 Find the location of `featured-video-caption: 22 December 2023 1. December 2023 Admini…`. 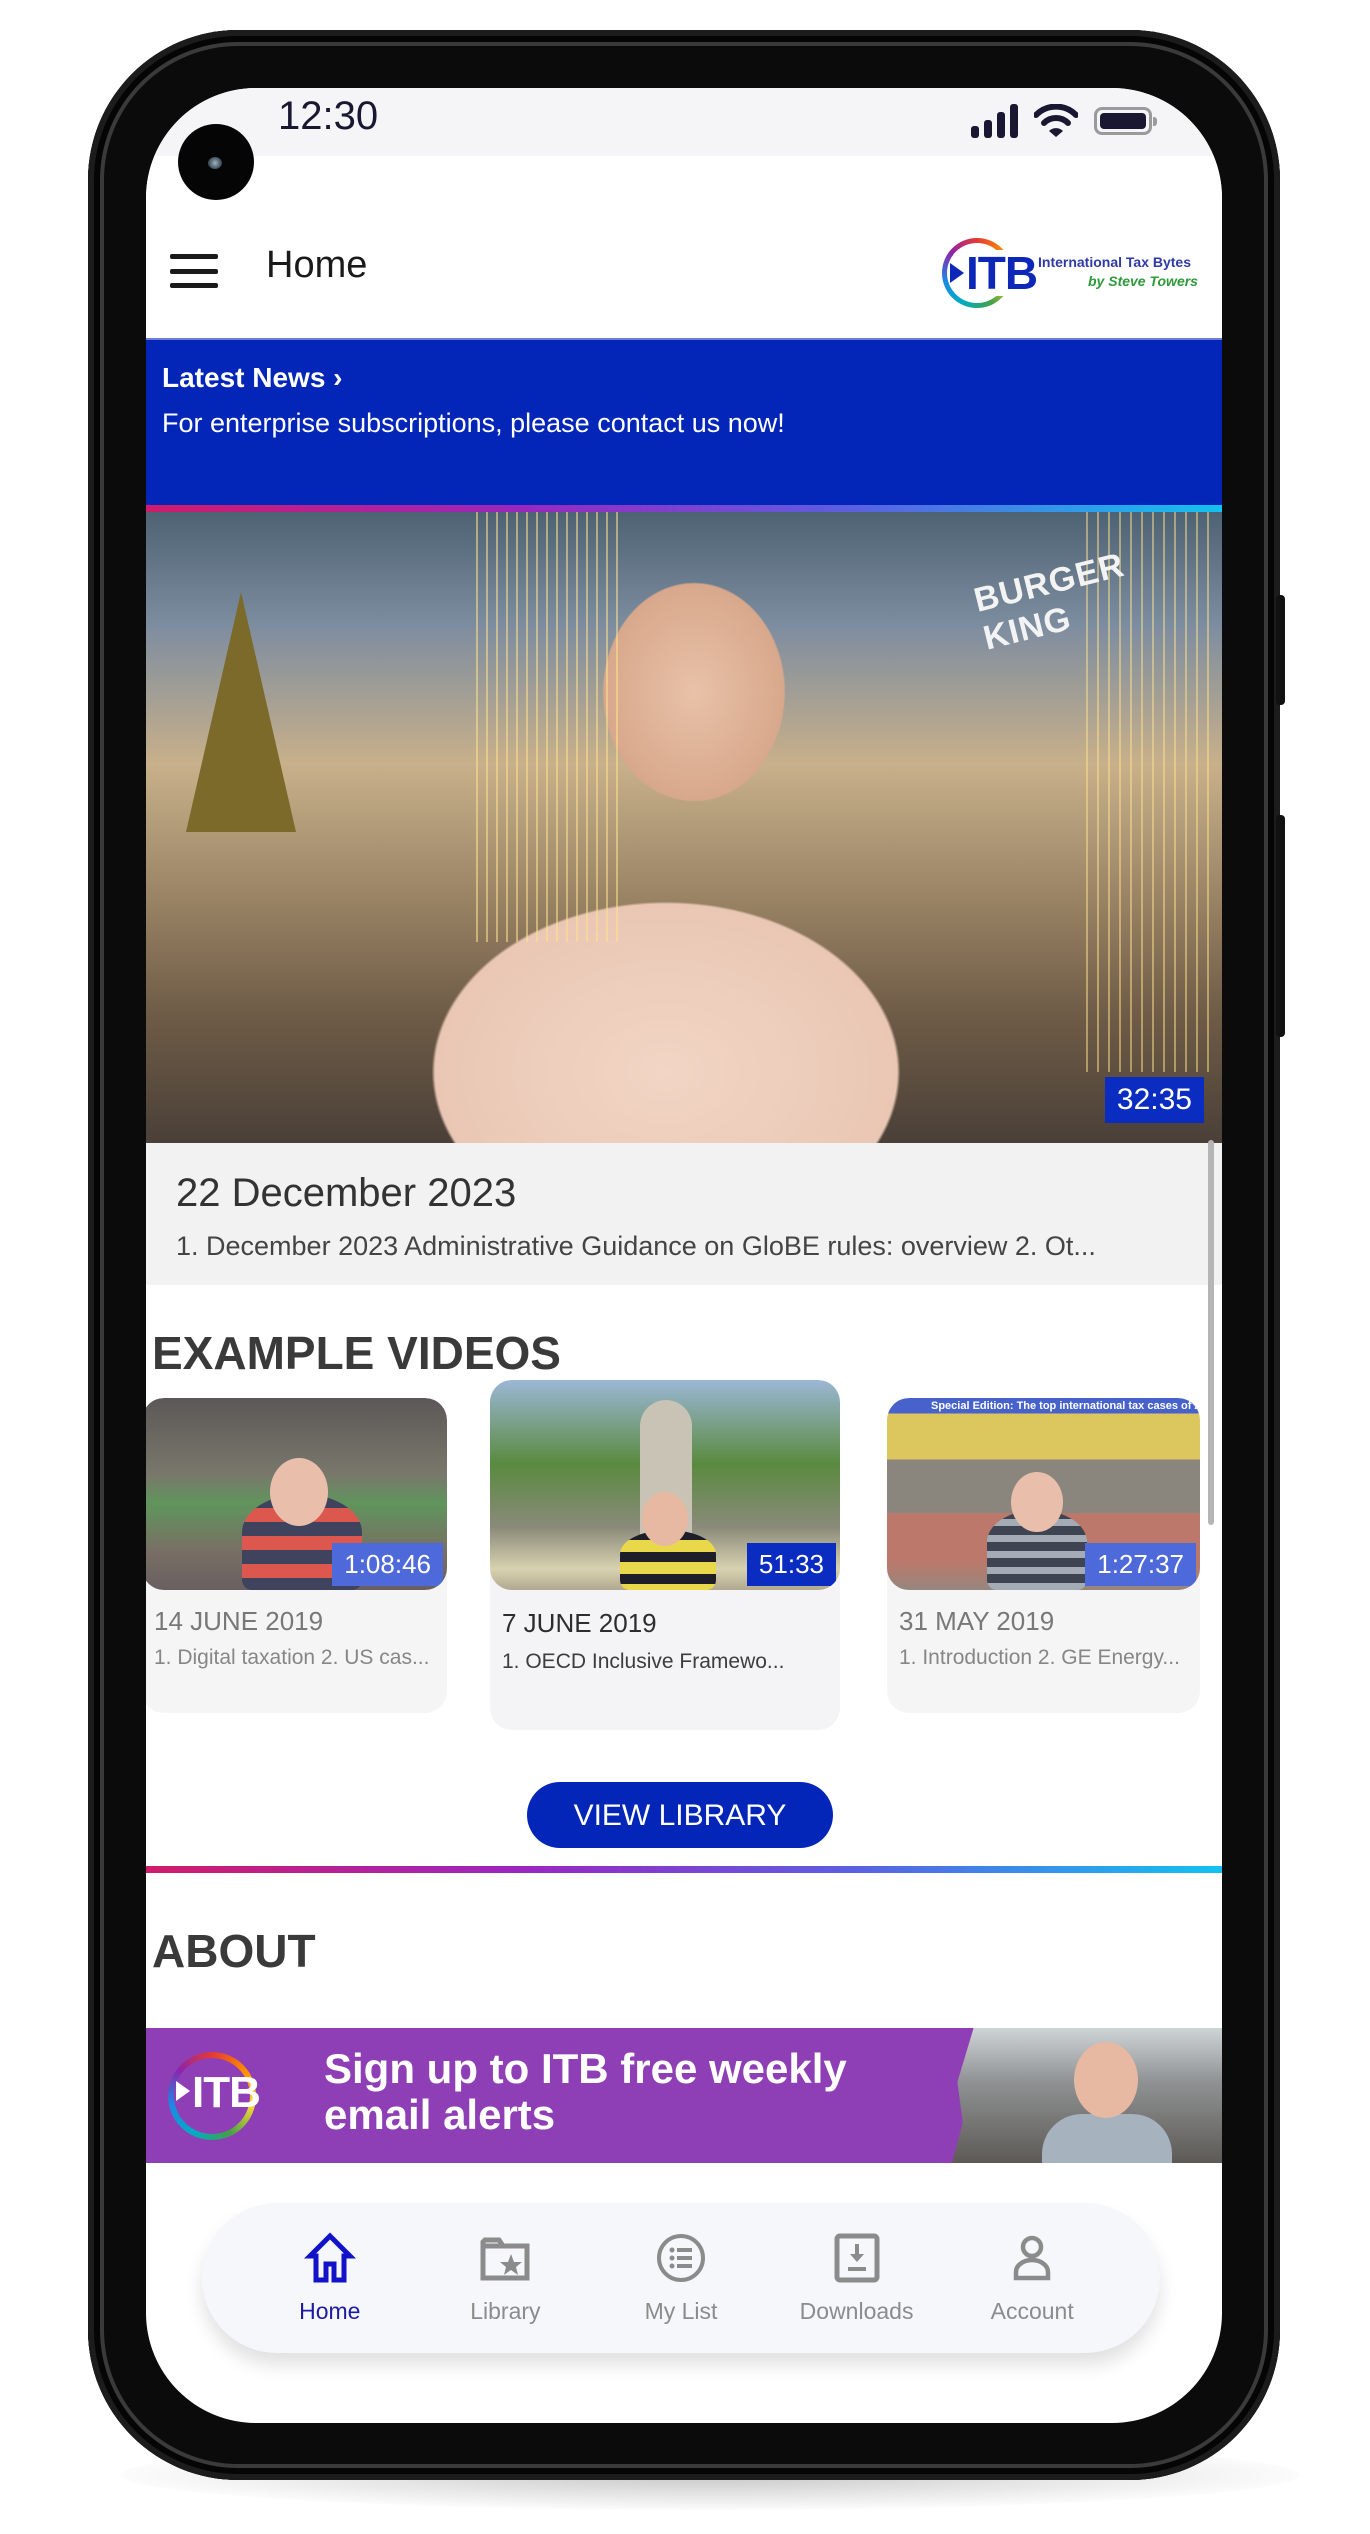

featured-video-caption: 22 December 2023 1. December 2023 Admini… is located at coordinates (684, 1214).